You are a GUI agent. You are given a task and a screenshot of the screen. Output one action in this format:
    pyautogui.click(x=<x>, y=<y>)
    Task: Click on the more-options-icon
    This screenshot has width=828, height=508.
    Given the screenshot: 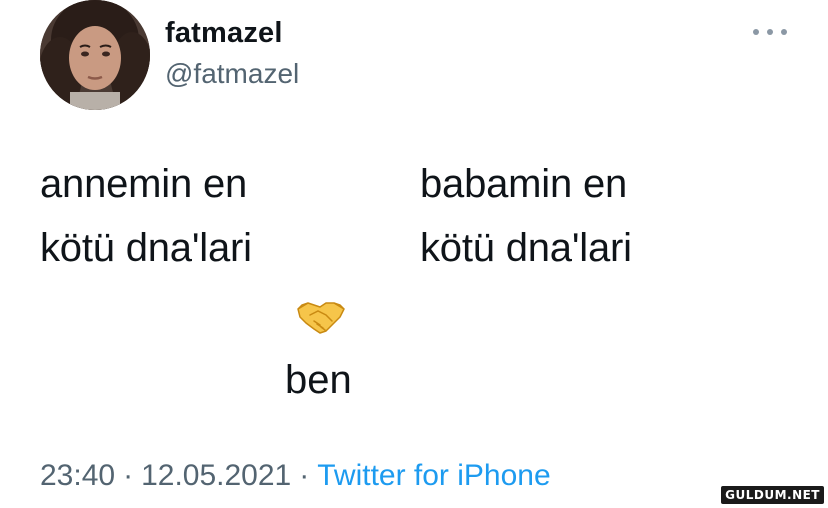 What is the action you would take?
    pyautogui.click(x=770, y=32)
    